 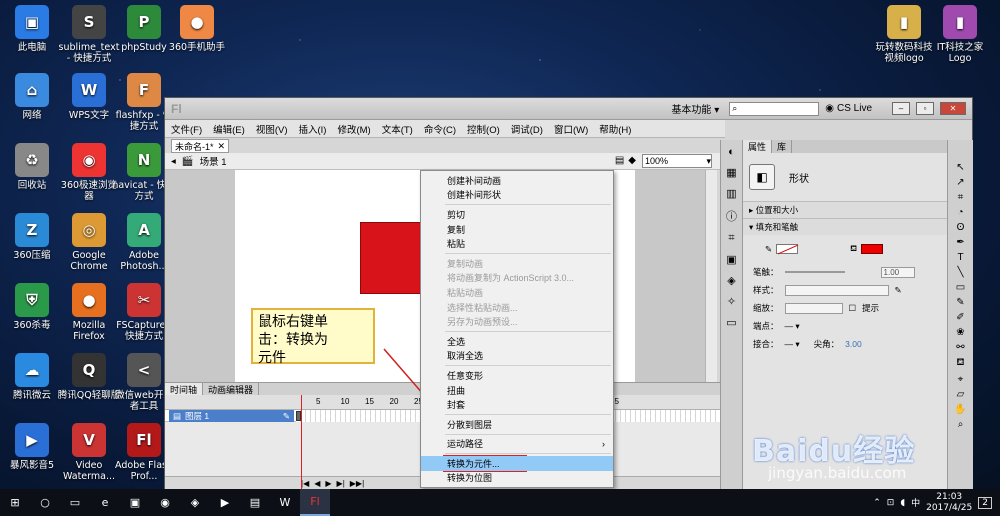 I want to click on join-select: — ▾, so click(x=792, y=344).